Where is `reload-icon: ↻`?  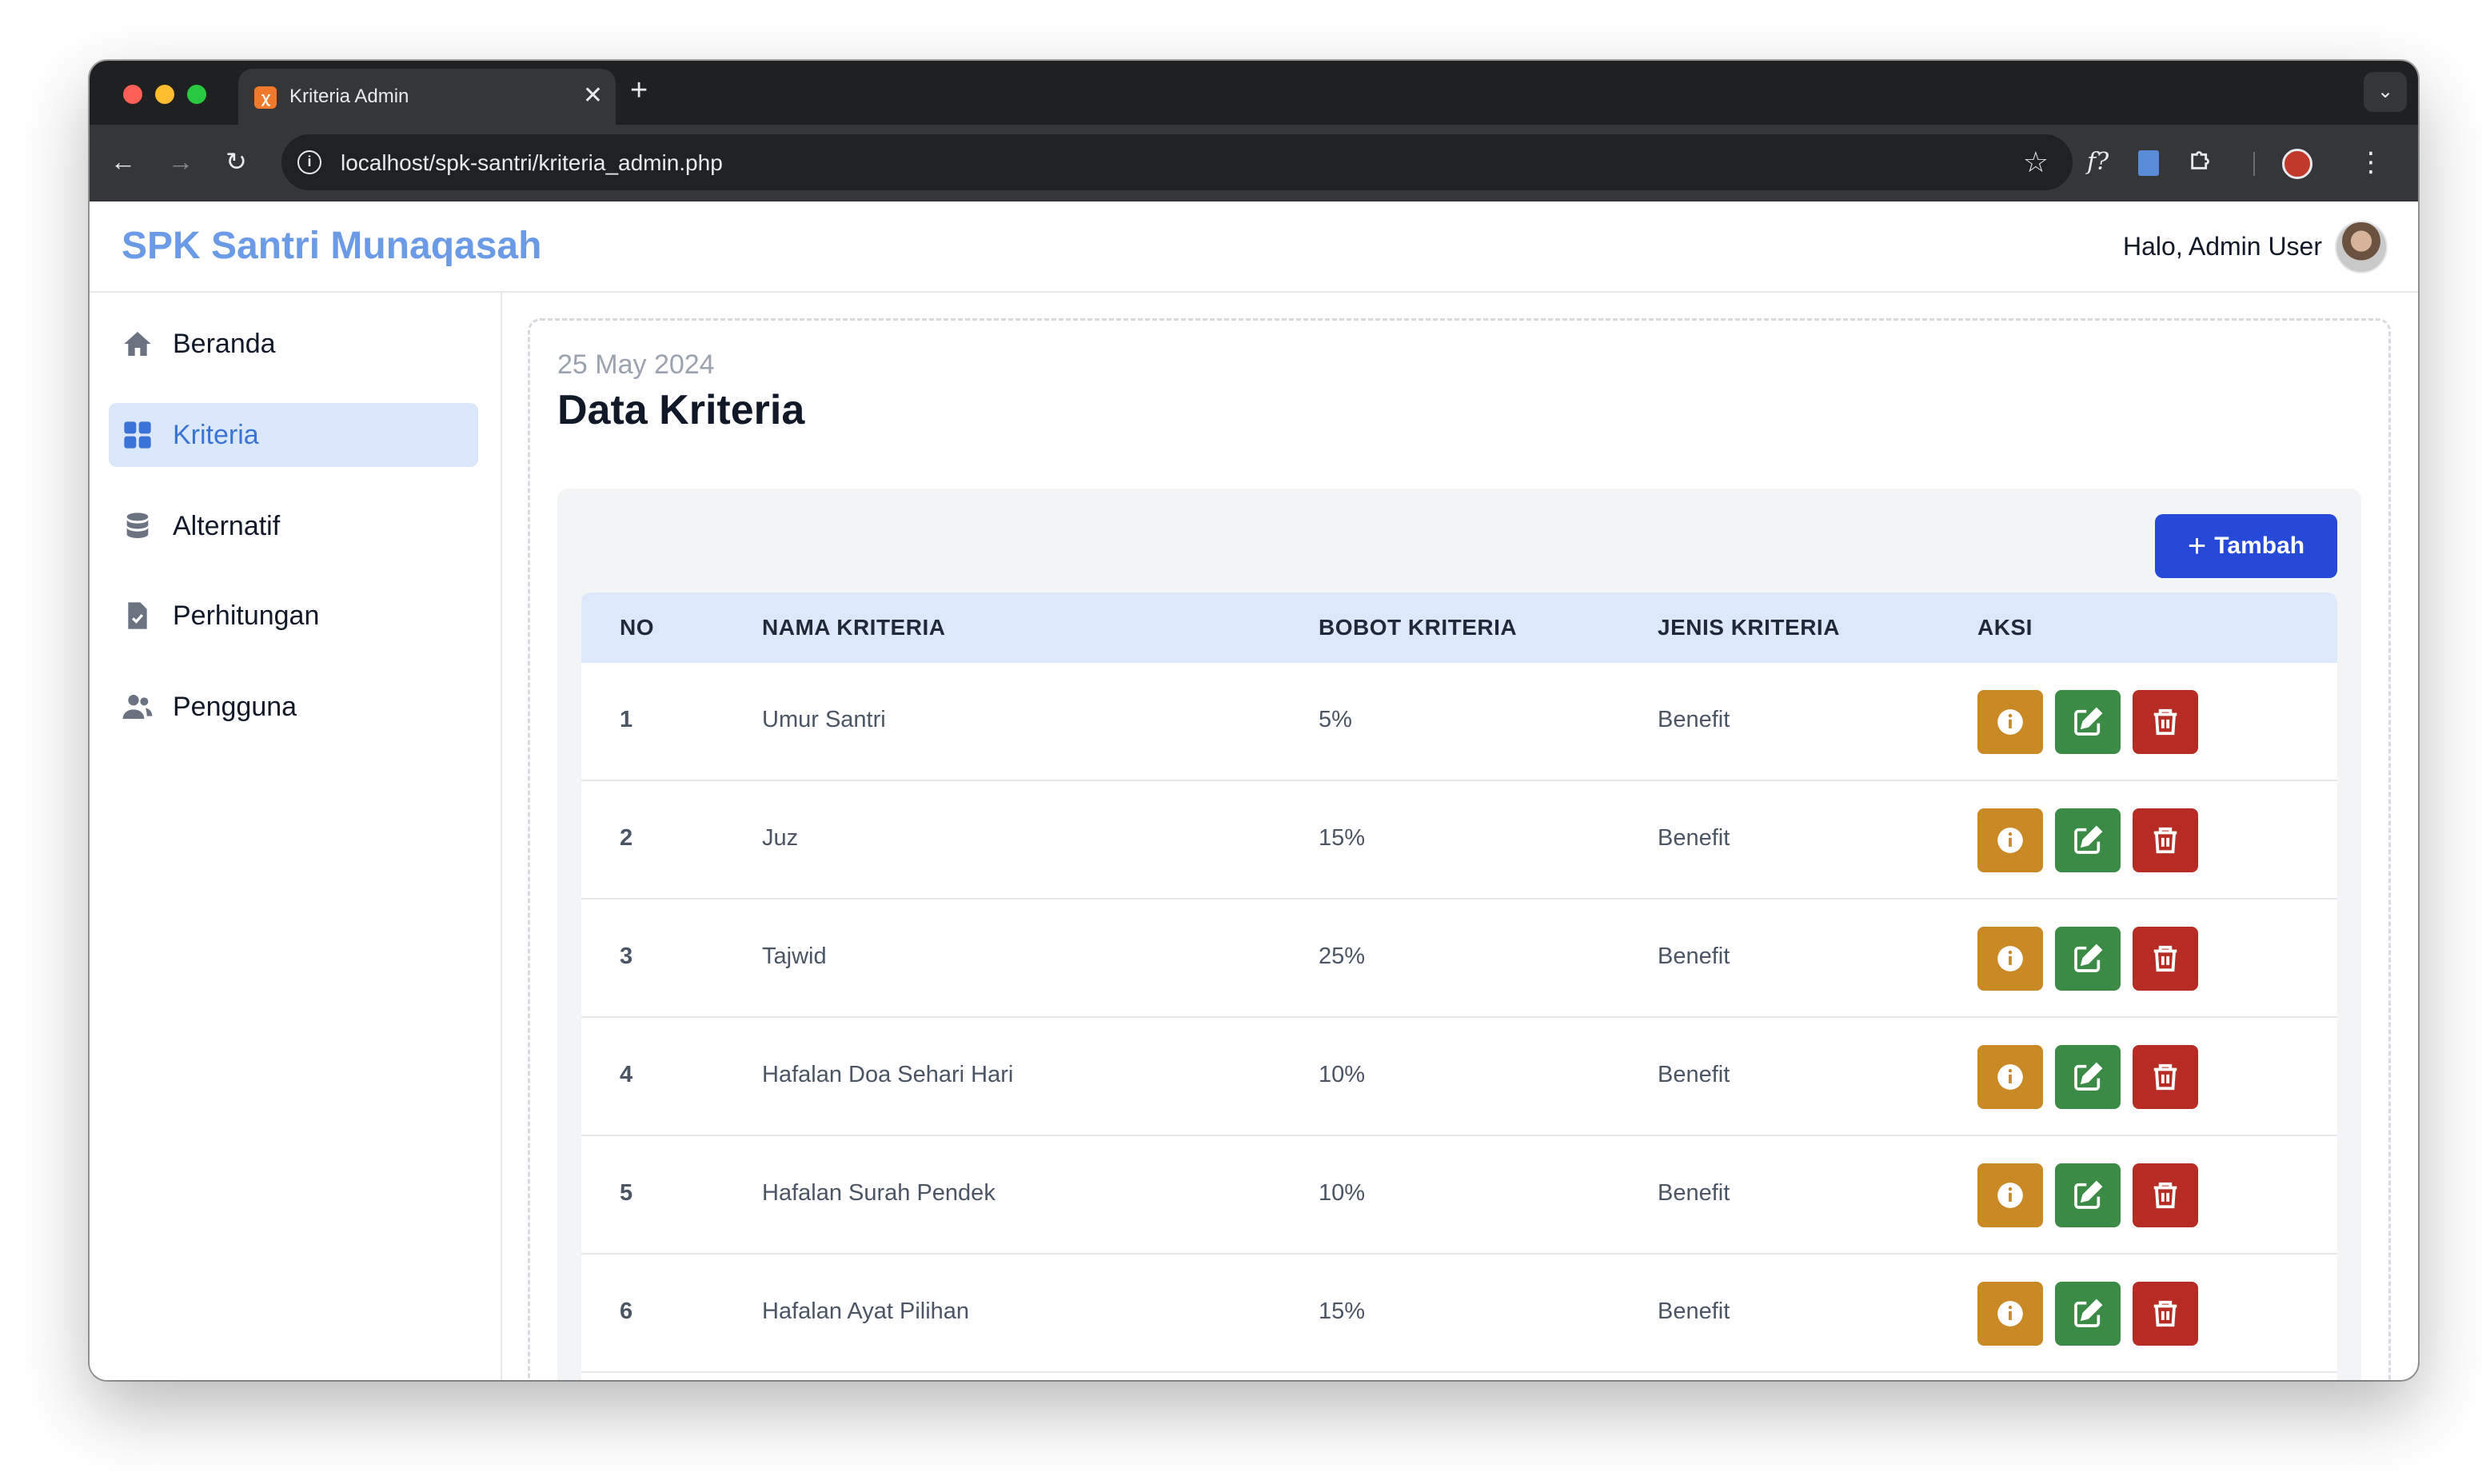
reload-icon: ↻ is located at coordinates (236, 162).